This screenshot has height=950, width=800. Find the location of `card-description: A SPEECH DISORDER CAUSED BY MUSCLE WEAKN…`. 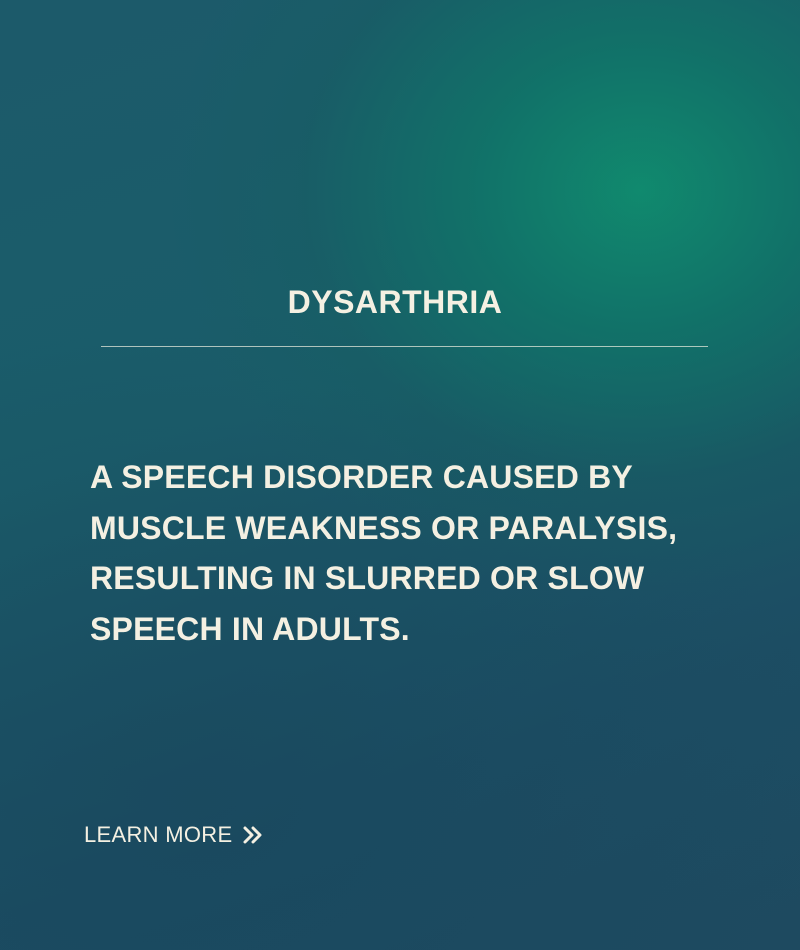

card-description: A SPEECH DISORDER CAUSED BY MUSCLE WEAKN… is located at coordinates (384, 553).